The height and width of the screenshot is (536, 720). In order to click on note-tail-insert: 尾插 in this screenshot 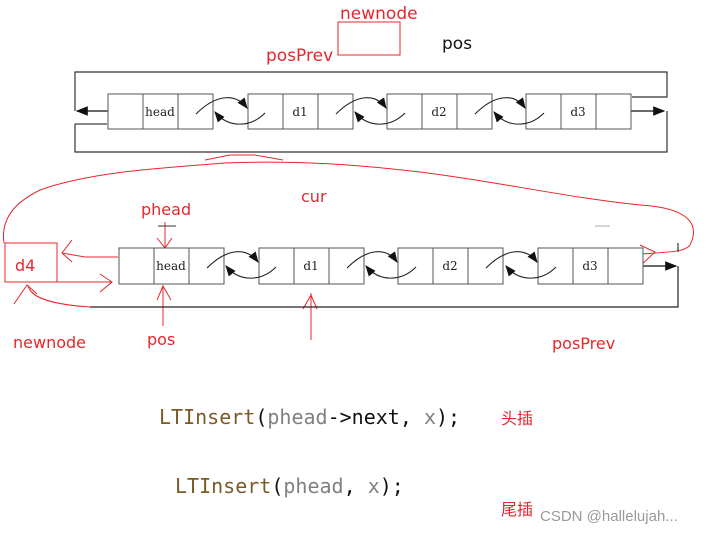, I will do `click(517, 509)`.